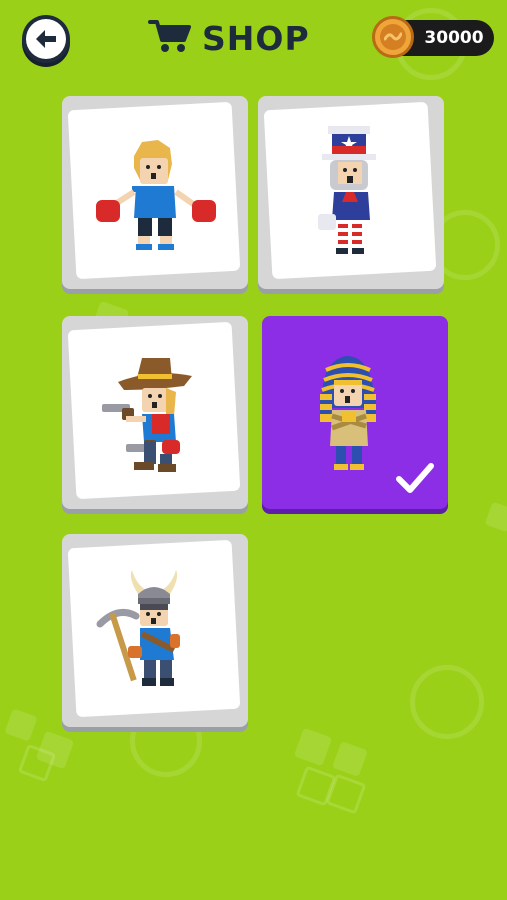  Describe the element at coordinates (147, 415) in the screenshot. I see `cowboy-character-icon` at that location.